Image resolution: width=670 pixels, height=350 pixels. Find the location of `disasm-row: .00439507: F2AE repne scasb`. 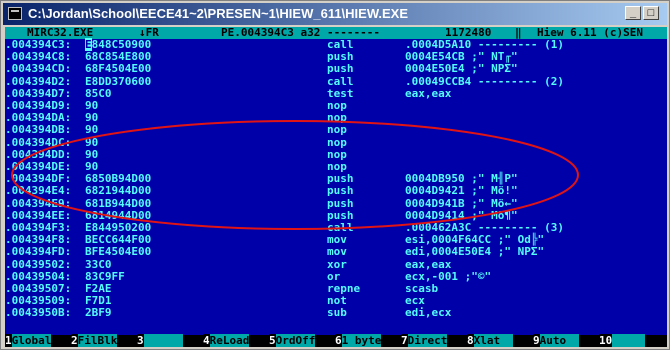

disasm-row: .00439507: F2AE repne scasb is located at coordinates (336, 289).